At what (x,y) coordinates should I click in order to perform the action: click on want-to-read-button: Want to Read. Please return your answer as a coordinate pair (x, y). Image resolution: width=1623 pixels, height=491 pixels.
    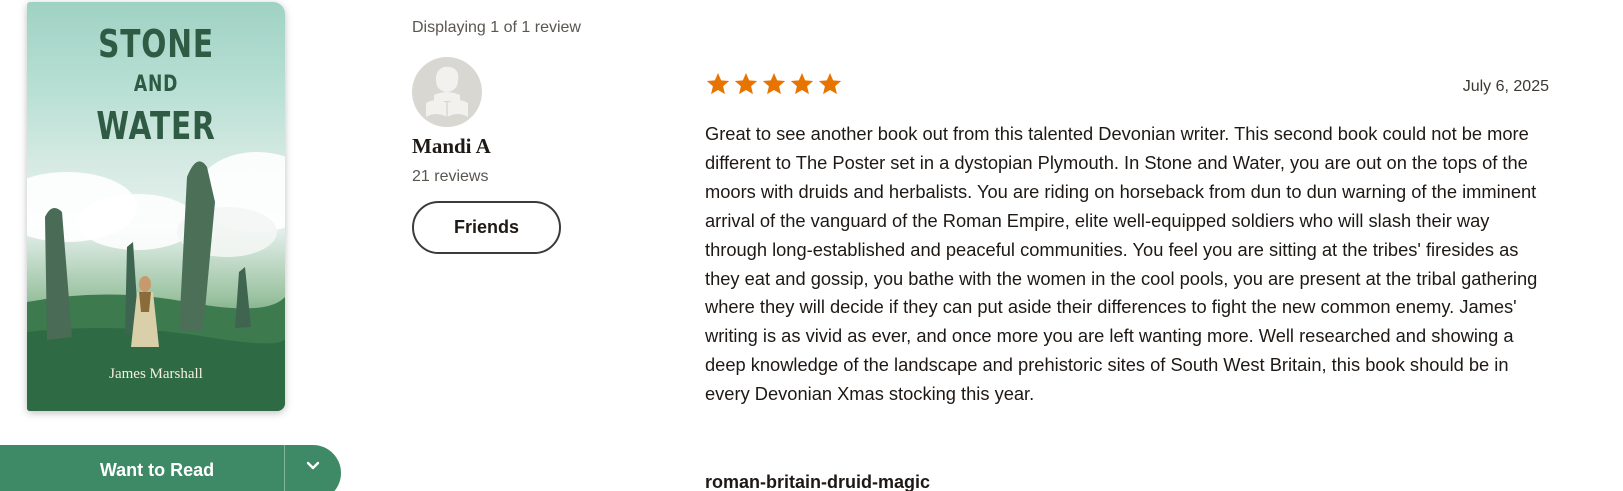
    Looking at the image, I should click on (142, 468).